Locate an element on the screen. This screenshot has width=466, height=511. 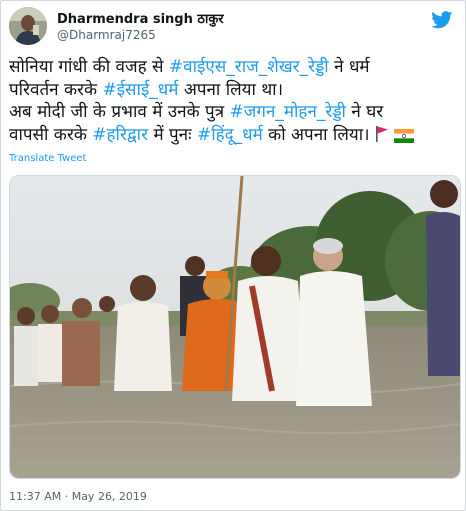
tweet-text-segment: अपना लिया था। is located at coordinates (231, 89).